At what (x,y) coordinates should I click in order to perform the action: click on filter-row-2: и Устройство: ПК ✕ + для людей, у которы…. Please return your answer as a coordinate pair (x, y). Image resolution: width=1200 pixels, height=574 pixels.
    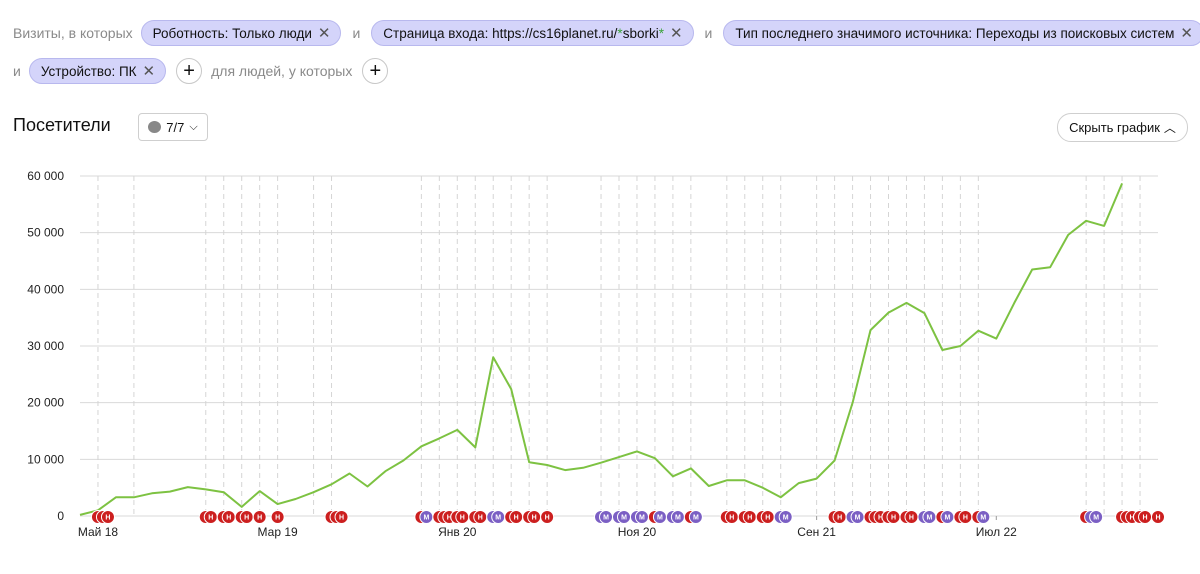
    Looking at the image, I should click on (201, 71).